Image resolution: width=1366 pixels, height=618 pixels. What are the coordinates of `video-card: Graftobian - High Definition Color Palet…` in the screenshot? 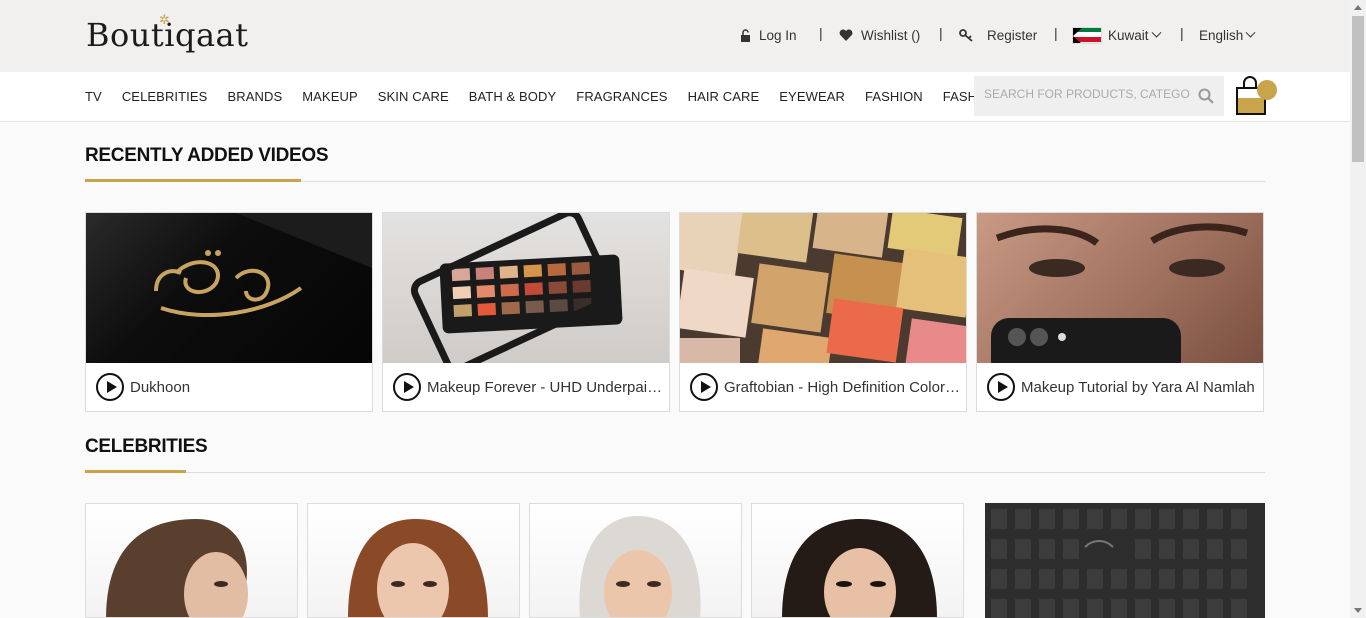 It's located at (823, 312).